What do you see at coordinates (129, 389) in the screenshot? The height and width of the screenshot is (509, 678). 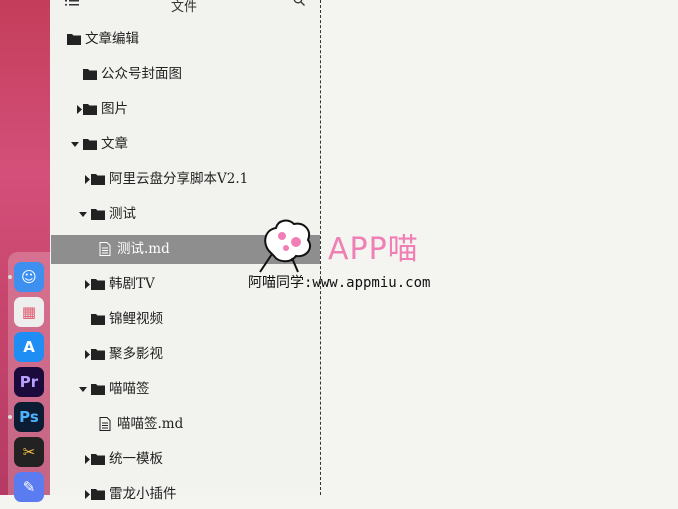 I see `tree-item-label: 喵喵签` at bounding box center [129, 389].